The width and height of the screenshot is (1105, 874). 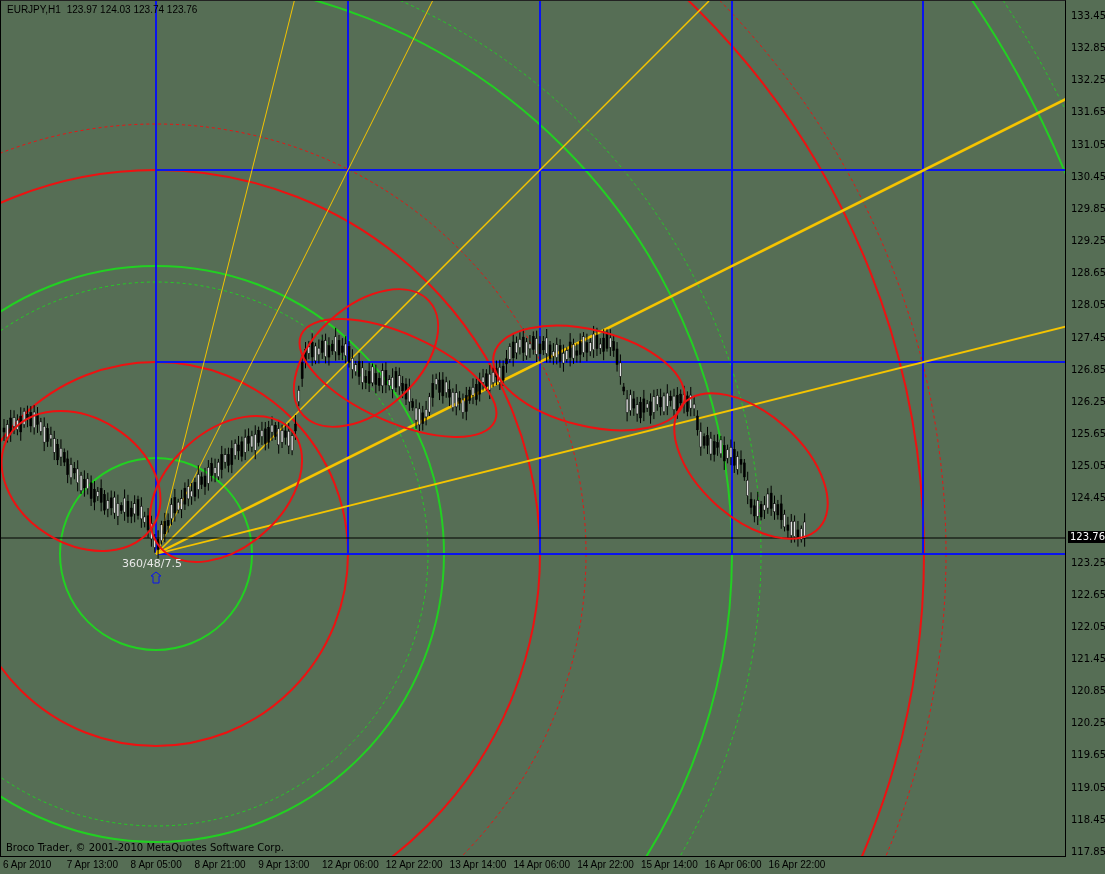 What do you see at coordinates (1088, 562) in the screenshot?
I see `price-label: 123.25` at bounding box center [1088, 562].